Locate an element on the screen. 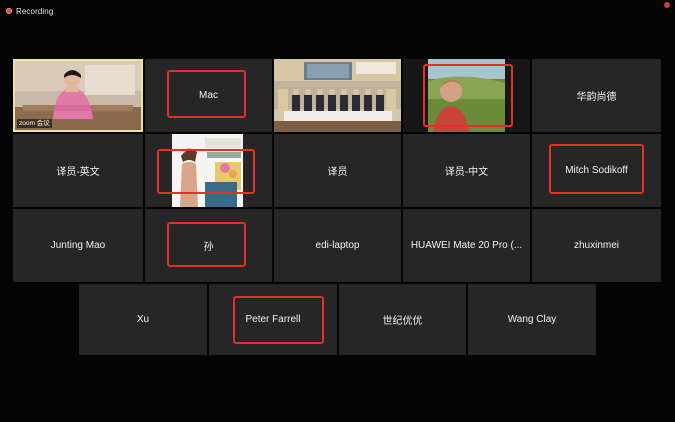 This screenshot has height=422, width=675. participant-tile-mac: Mac is located at coordinates (208, 95).